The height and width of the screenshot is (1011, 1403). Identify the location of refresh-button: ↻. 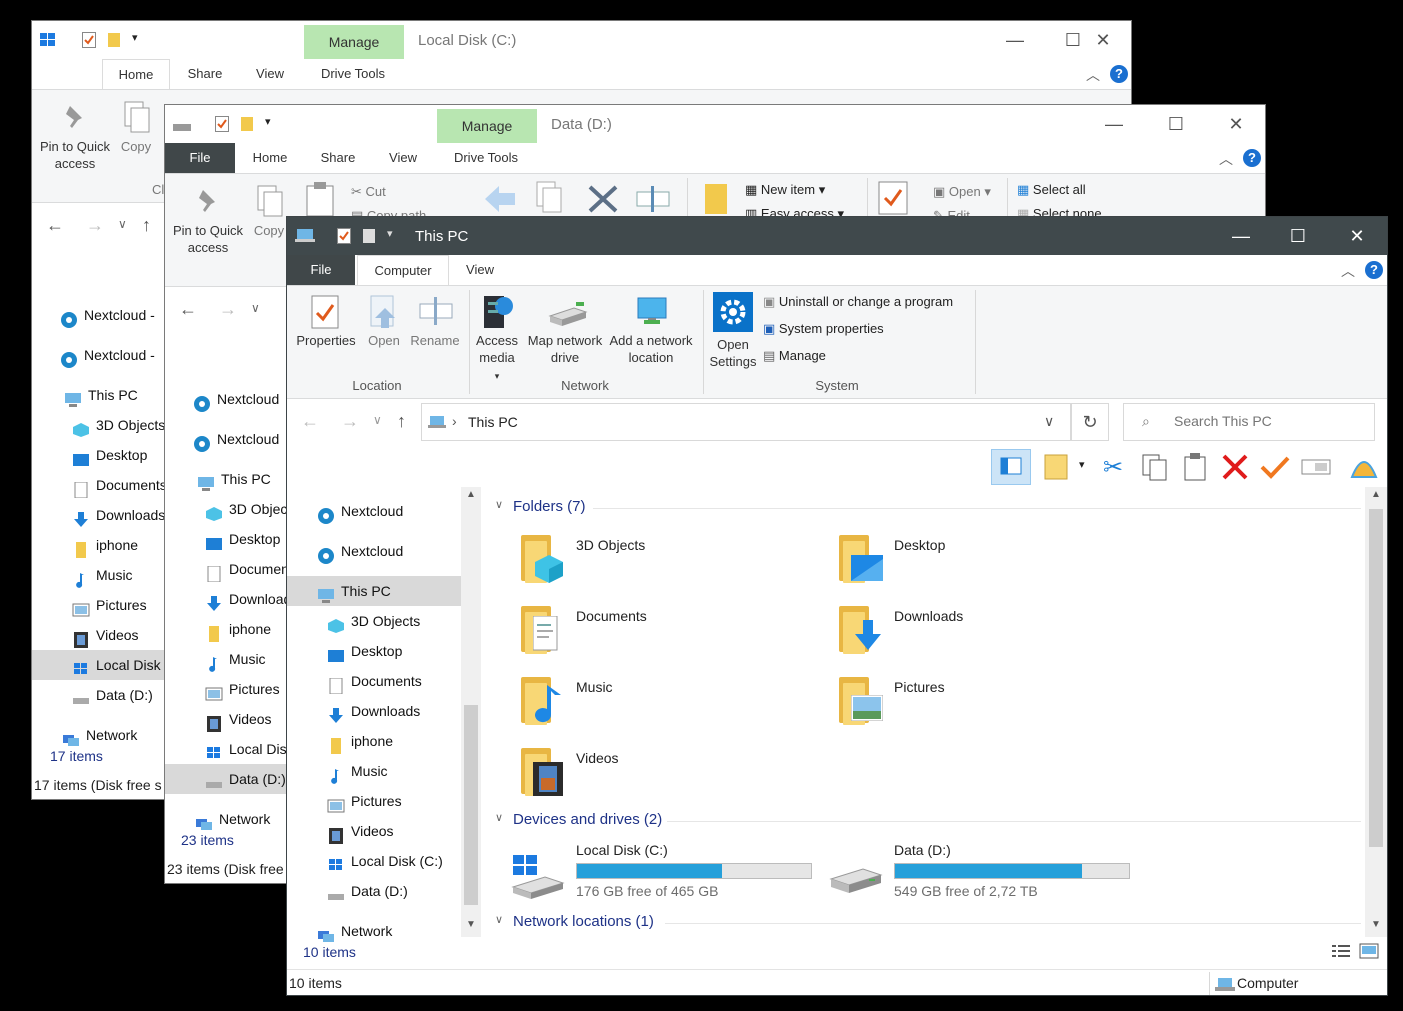
(1090, 422).